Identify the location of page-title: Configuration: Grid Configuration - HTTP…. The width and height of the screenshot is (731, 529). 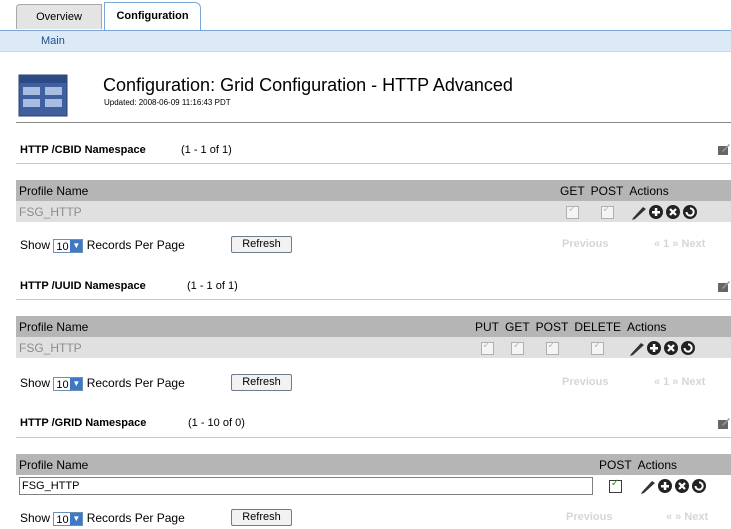
(308, 85).